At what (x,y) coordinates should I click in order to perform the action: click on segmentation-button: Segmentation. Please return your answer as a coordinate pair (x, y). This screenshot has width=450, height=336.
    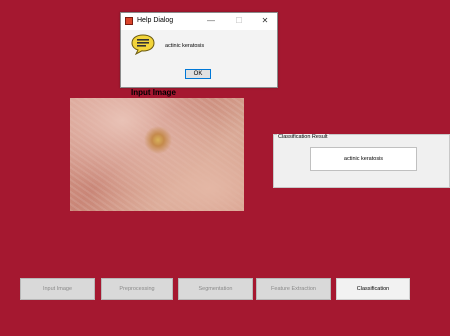
    Looking at the image, I should click on (215, 289).